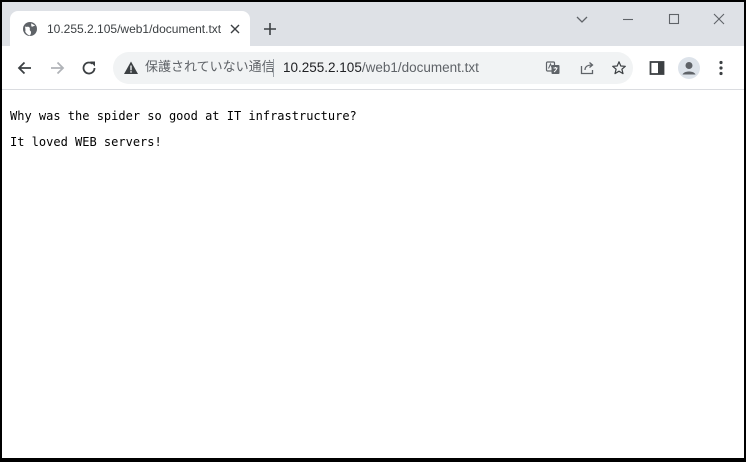 The width and height of the screenshot is (746, 462). I want to click on bookmark-star-icon, so click(619, 68).